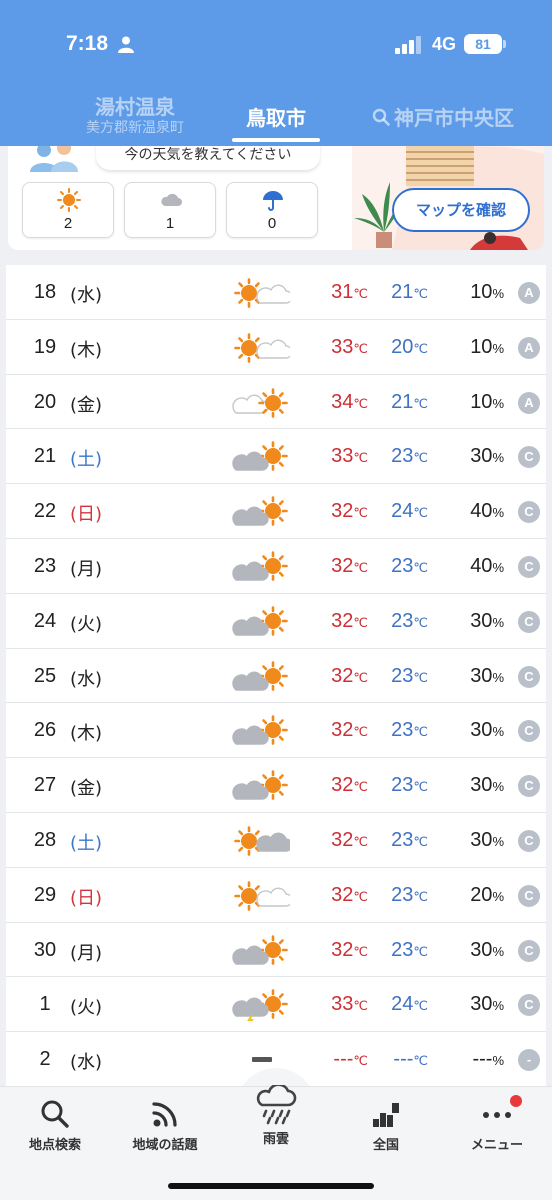  Describe the element at coordinates (165, 1125) in the screenshot. I see `nav-local-topics: 地域の話題` at that location.